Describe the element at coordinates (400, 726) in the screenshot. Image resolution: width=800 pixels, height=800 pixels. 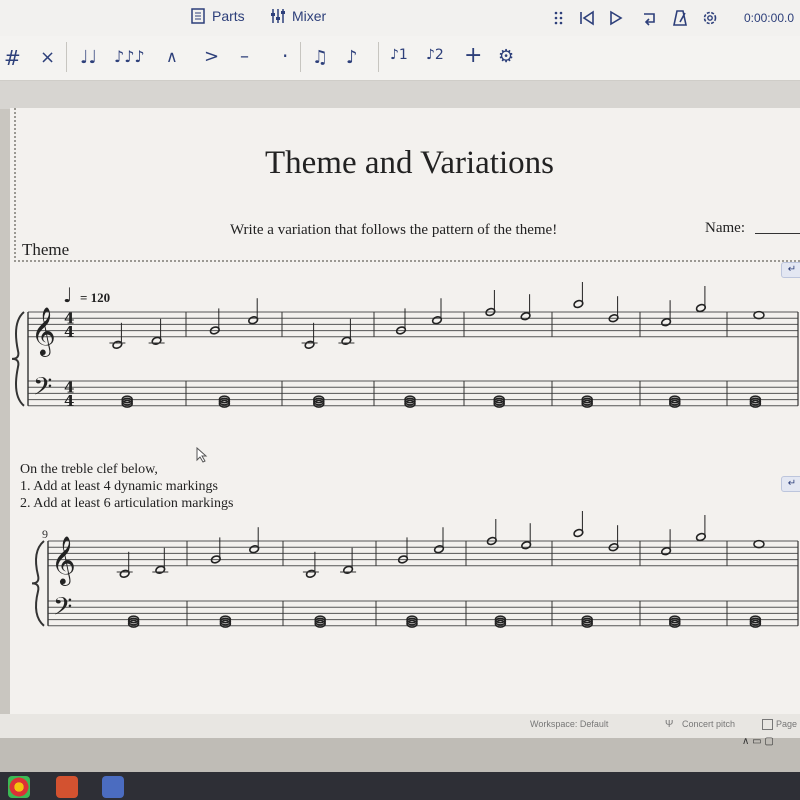
I see `status-bar: Workspace: Default Ψ Concert pitch Page` at that location.